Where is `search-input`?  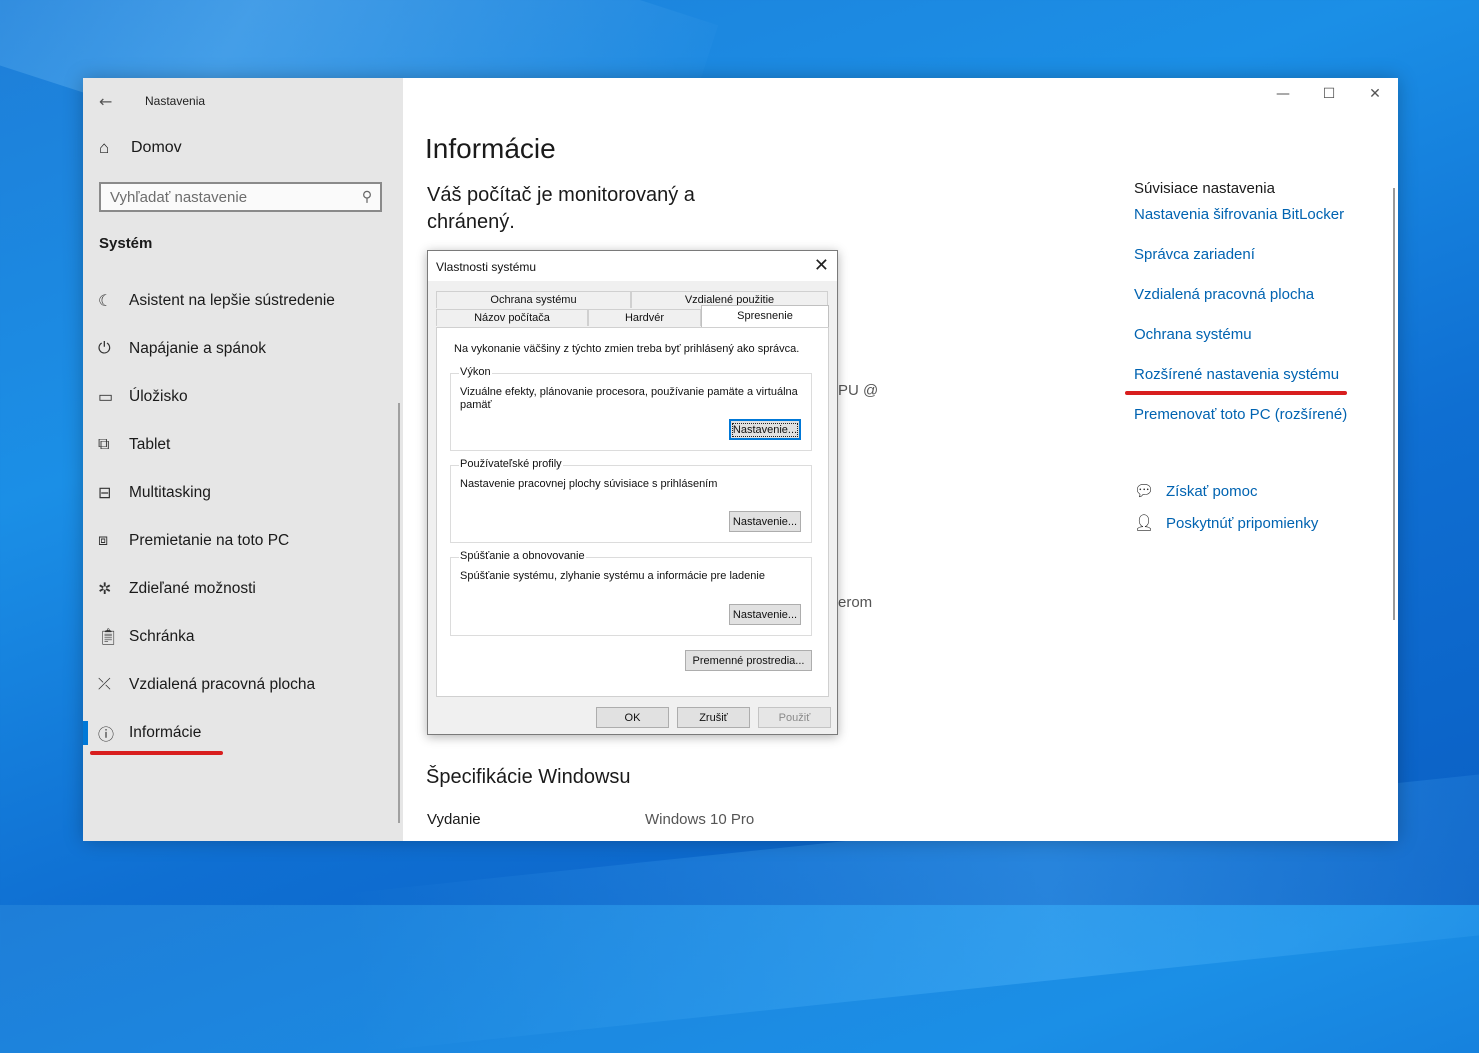 search-input is located at coordinates (227, 197).